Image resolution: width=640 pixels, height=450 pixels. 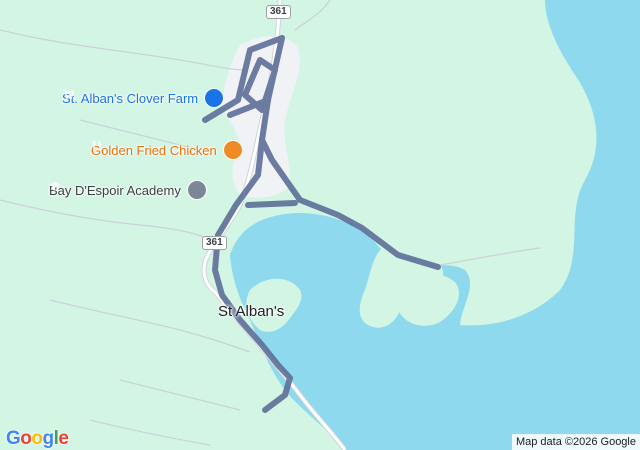 I want to click on poi-label: Bay D'Espoir Academy, so click(x=115, y=190).